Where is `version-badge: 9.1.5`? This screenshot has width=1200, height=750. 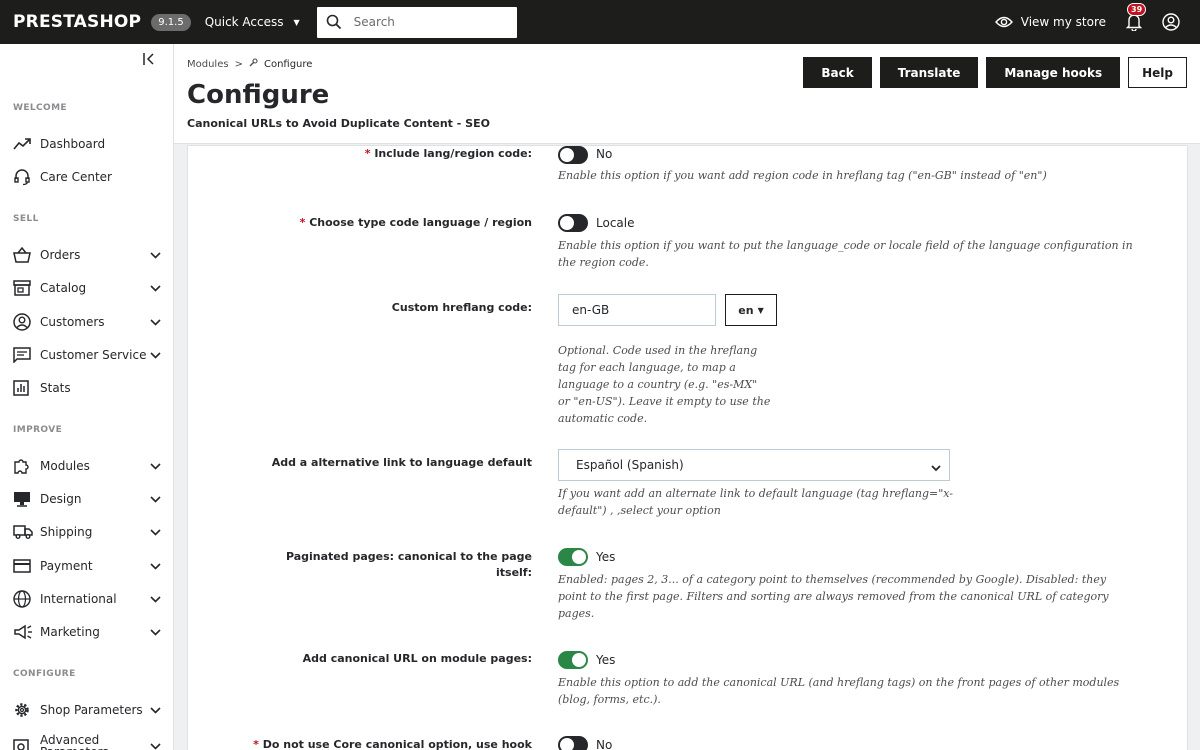
version-badge: 9.1.5 is located at coordinates (171, 22).